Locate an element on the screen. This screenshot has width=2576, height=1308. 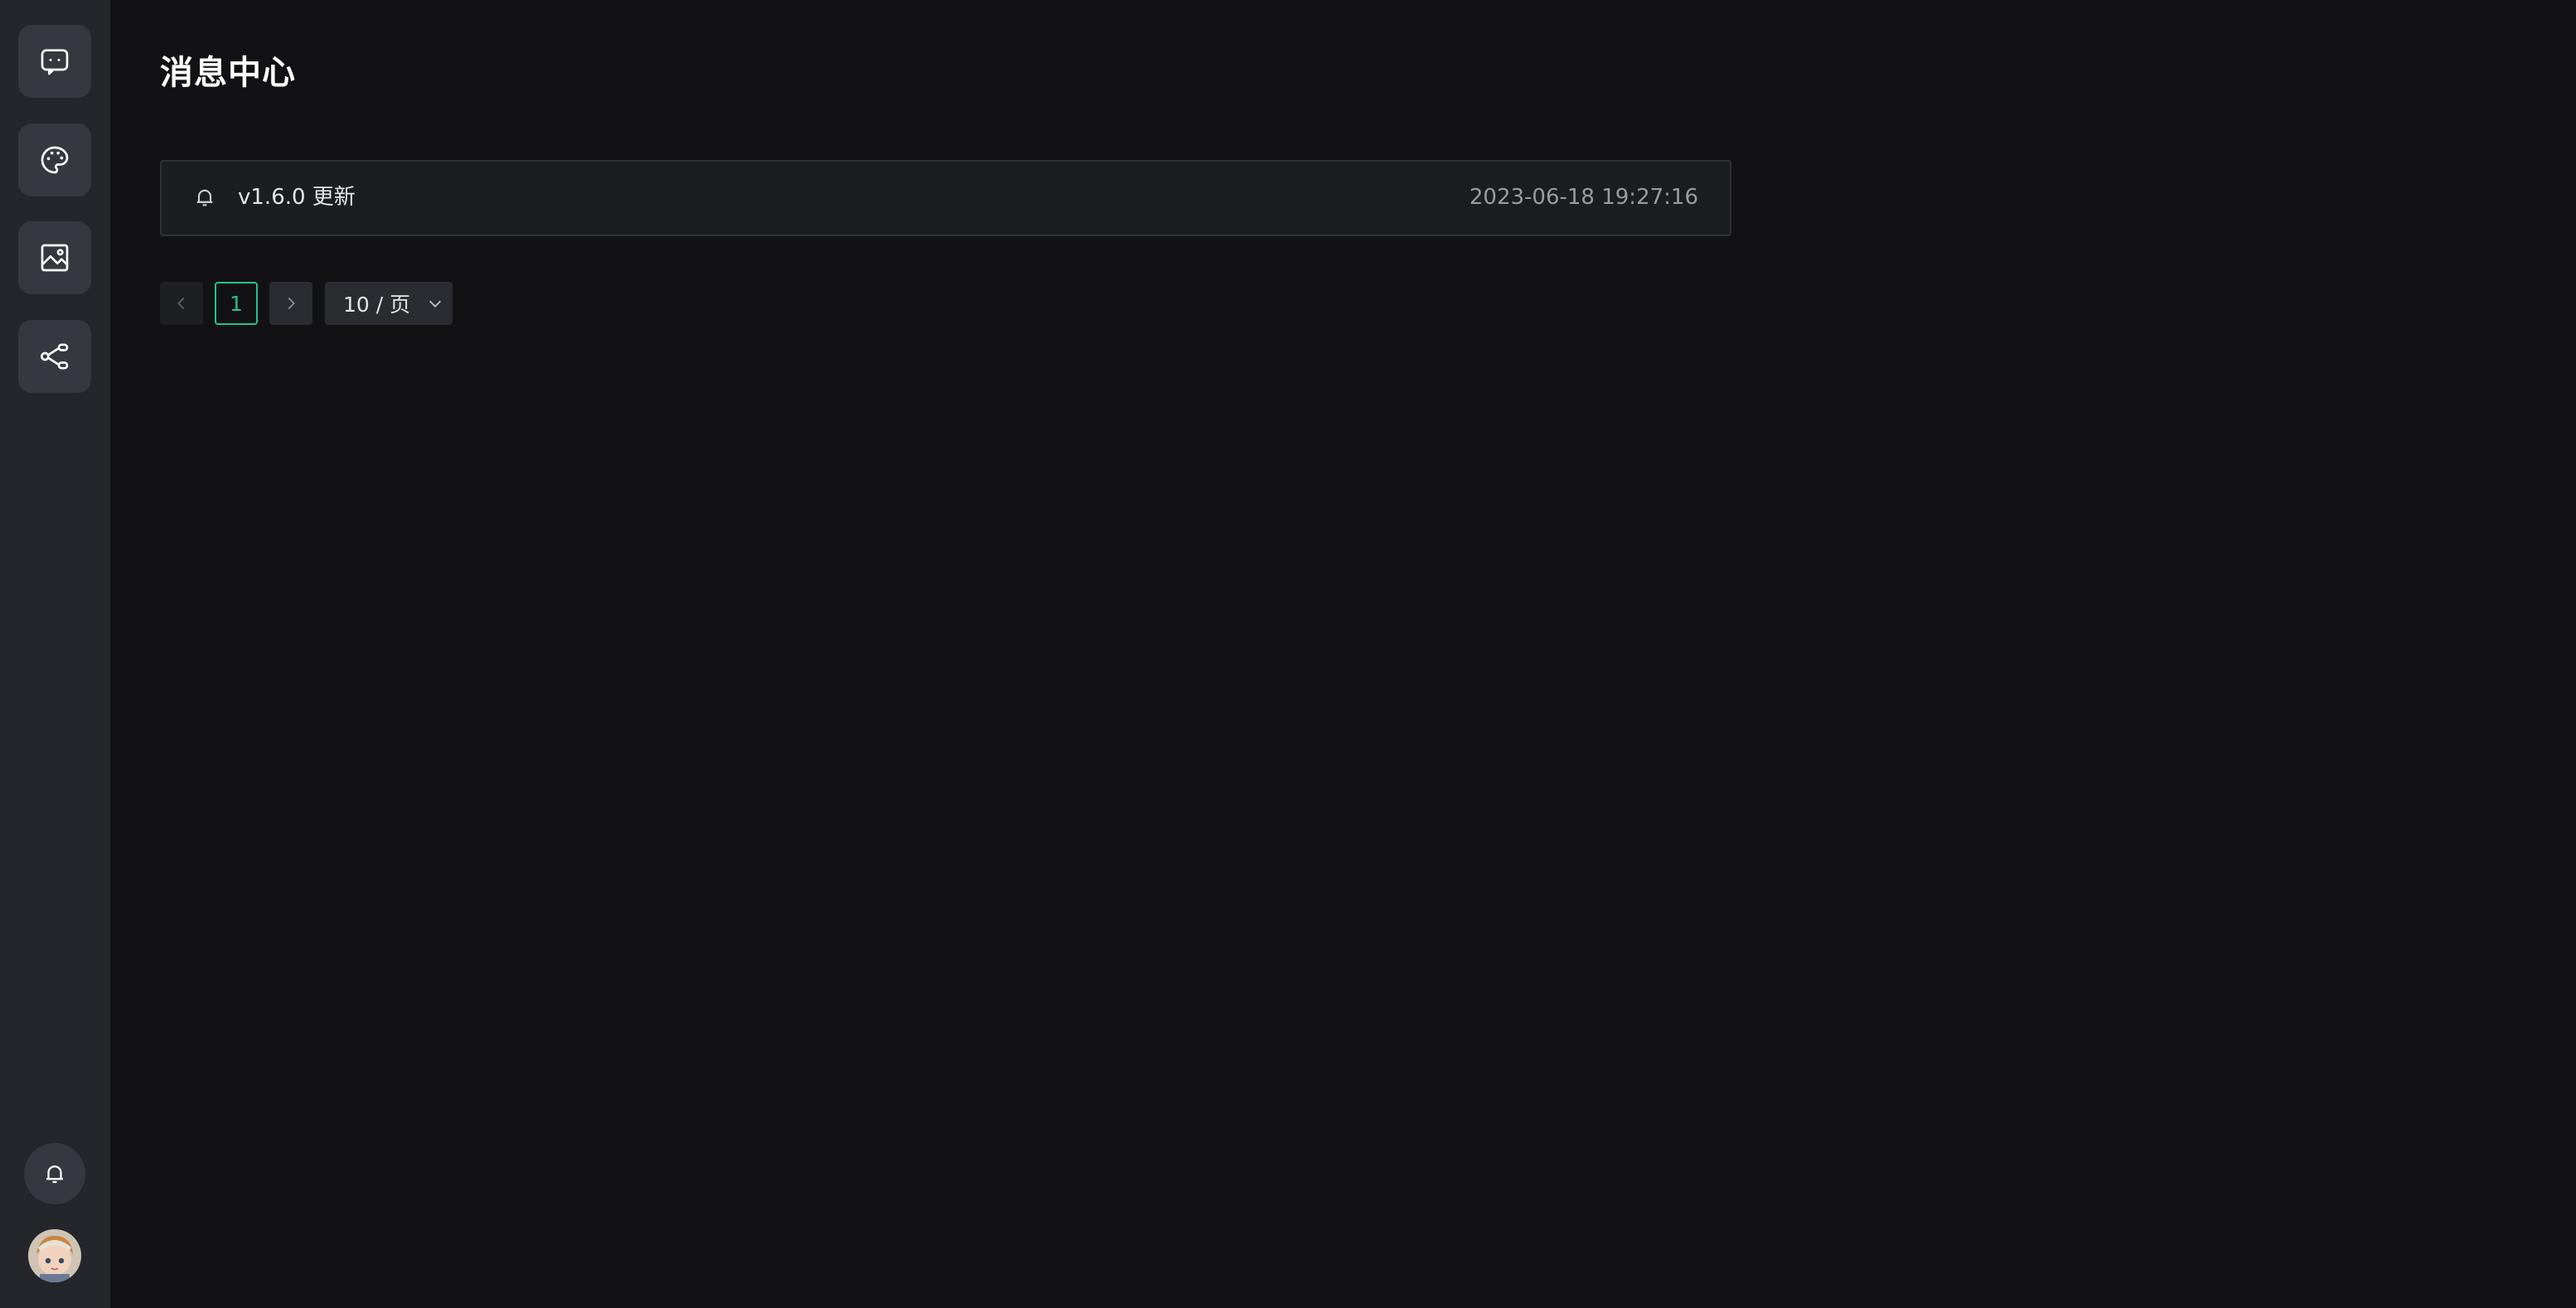
avatar-image is located at coordinates (55, 1255).